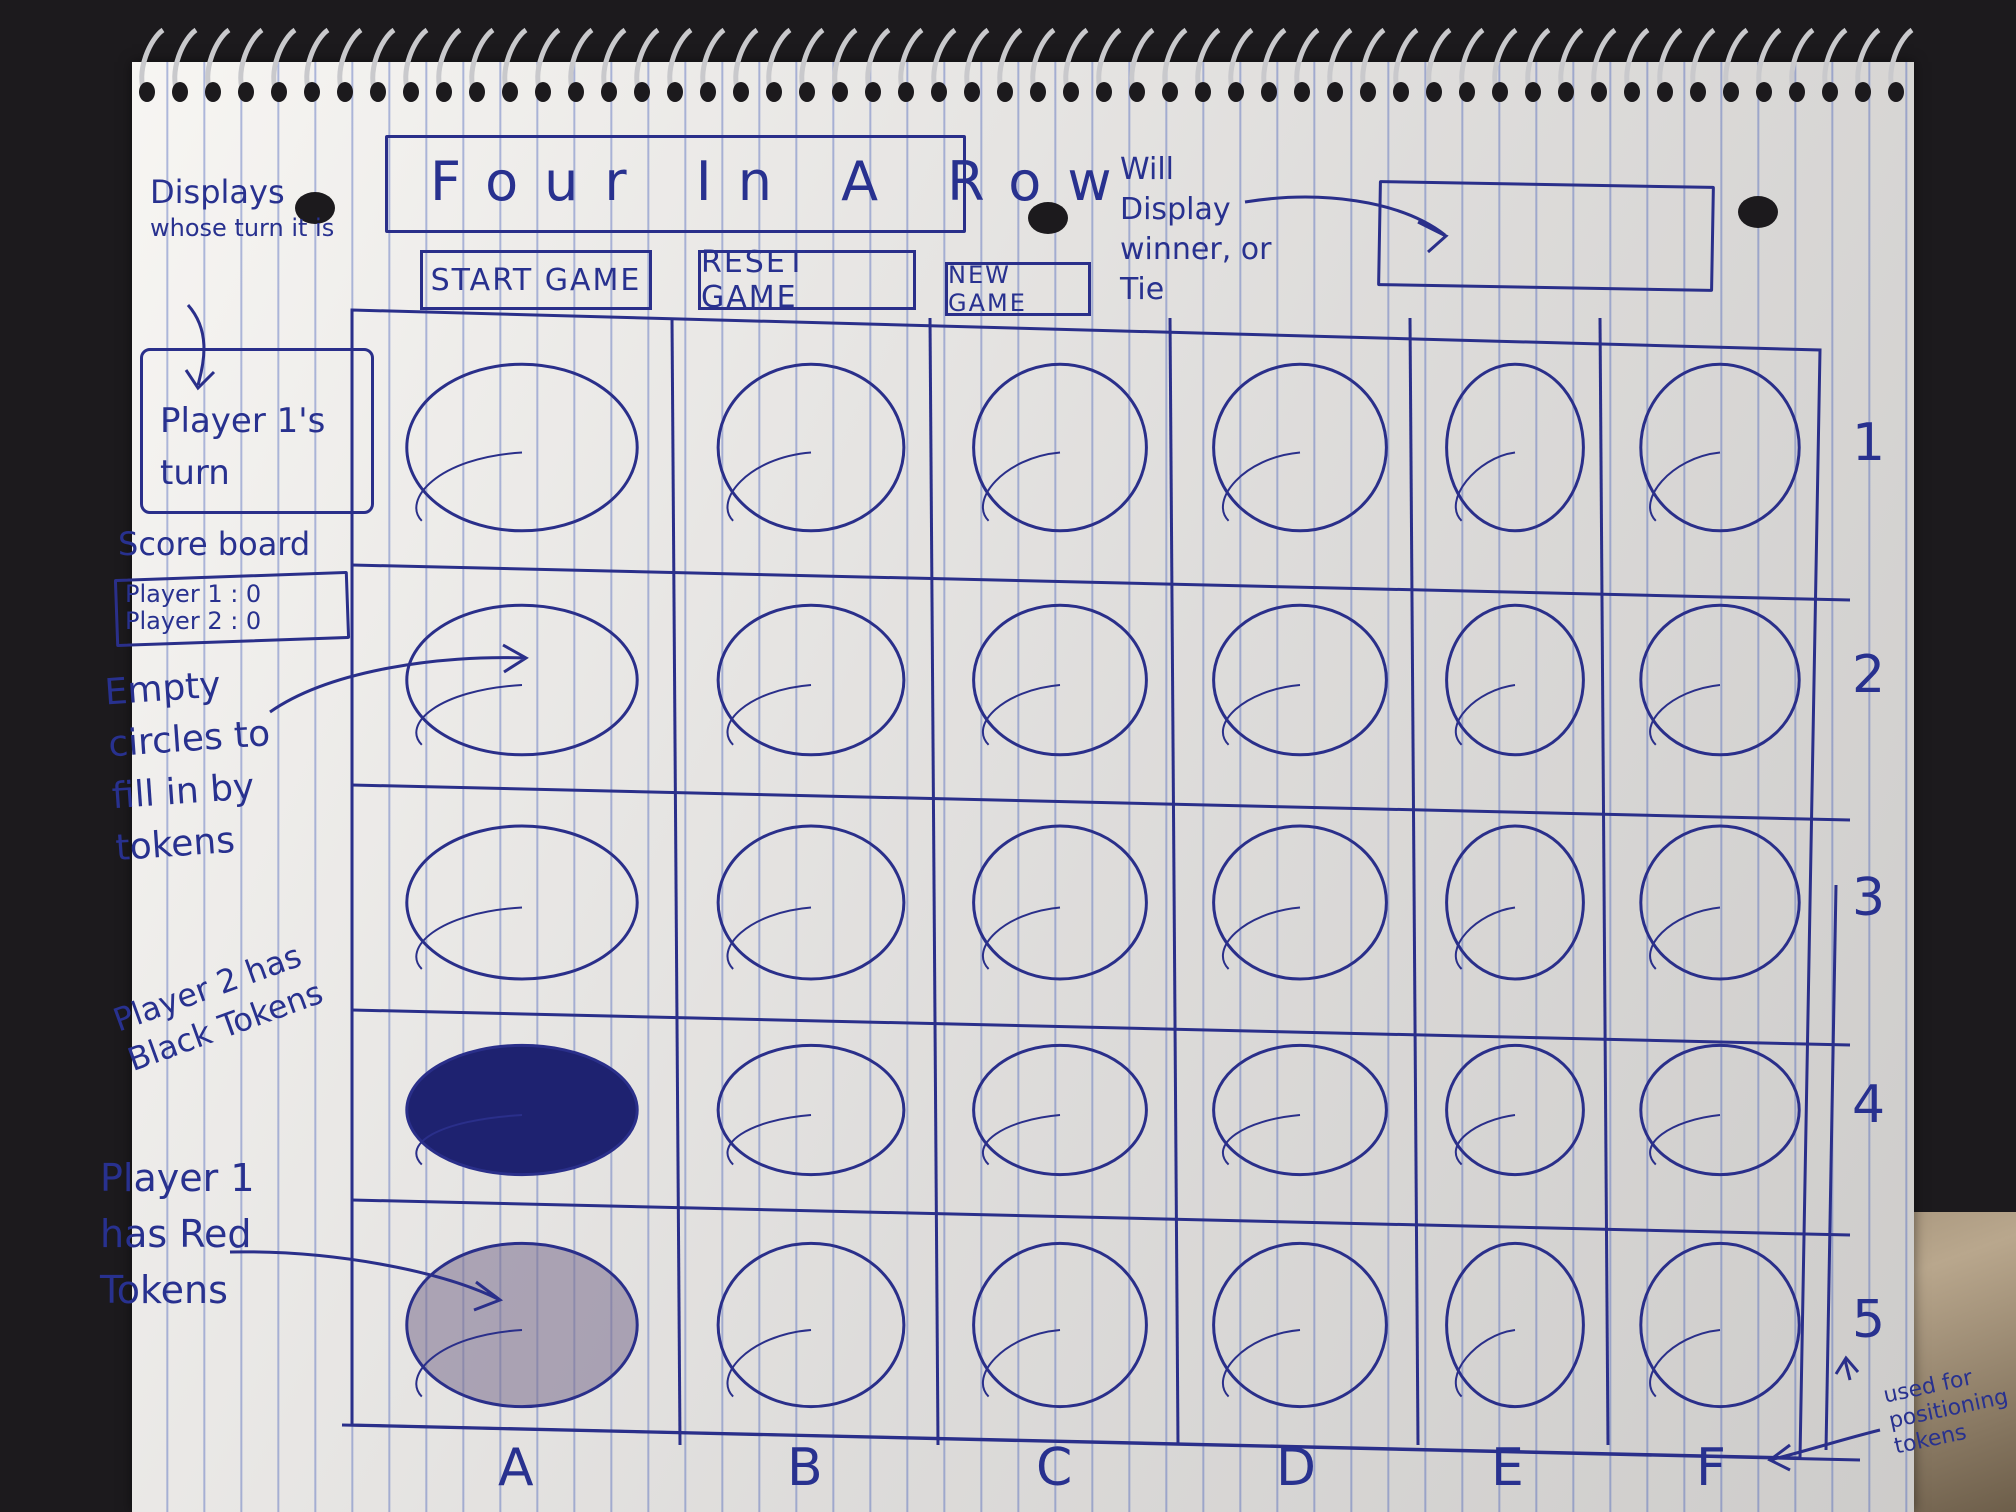 Image resolution: width=2016 pixels, height=1512 pixels. Describe the element at coordinates (1060, 1110) in the screenshot. I see `empty-slot-C4` at that location.